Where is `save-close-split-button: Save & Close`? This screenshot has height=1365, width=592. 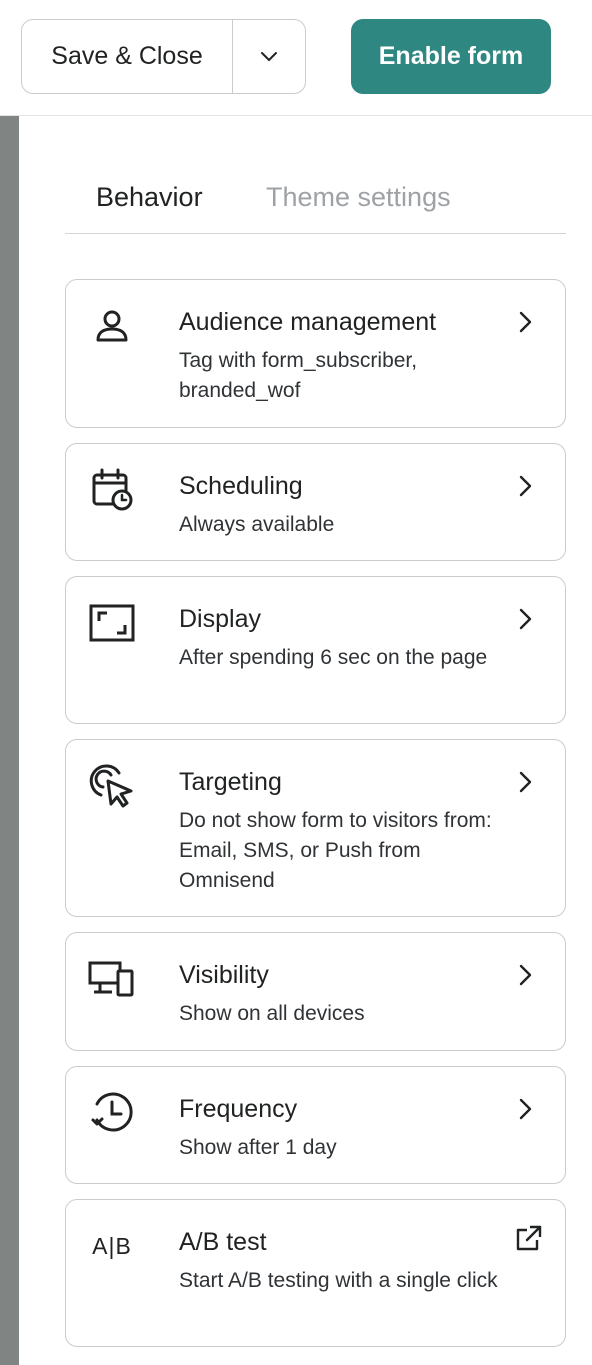
save-close-split-button: Save & Close is located at coordinates (163, 56).